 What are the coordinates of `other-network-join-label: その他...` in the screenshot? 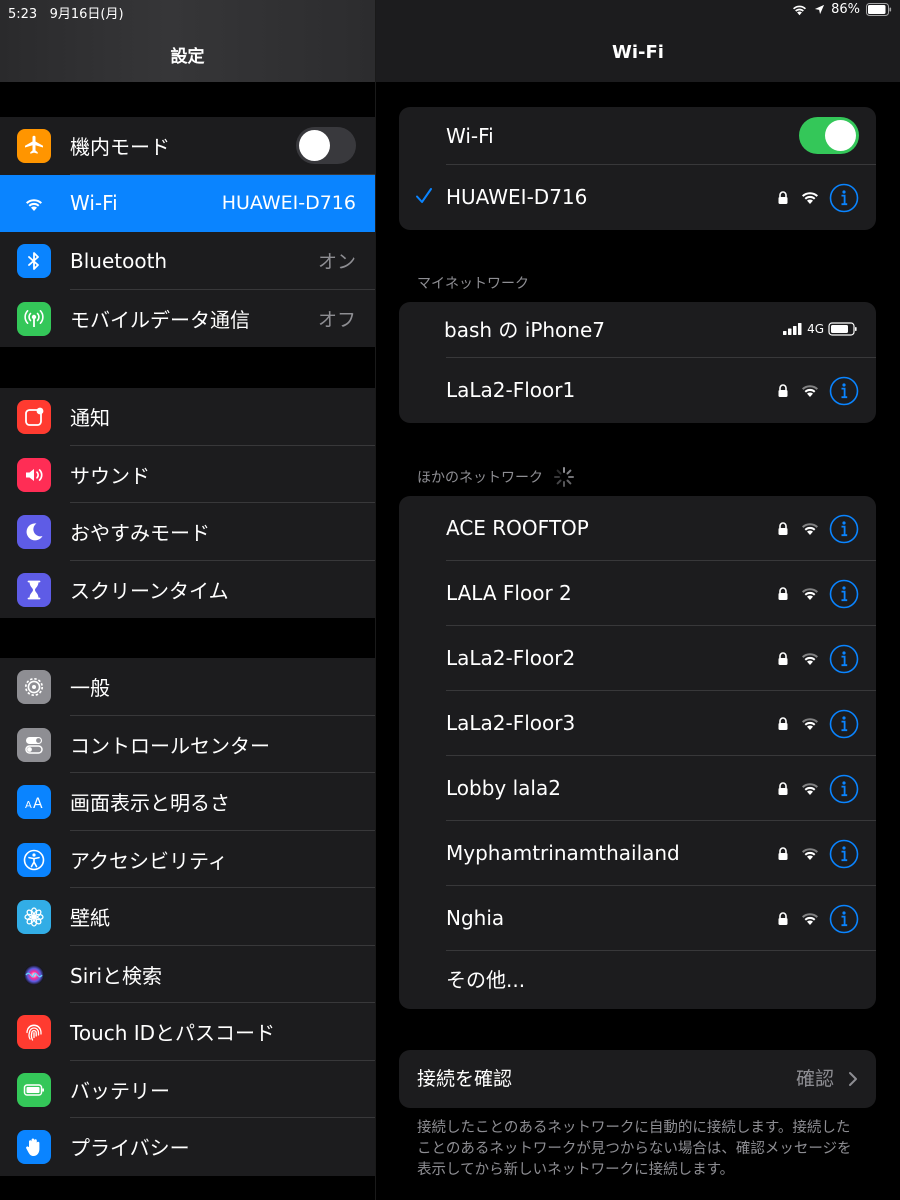 It's located at (486, 980).